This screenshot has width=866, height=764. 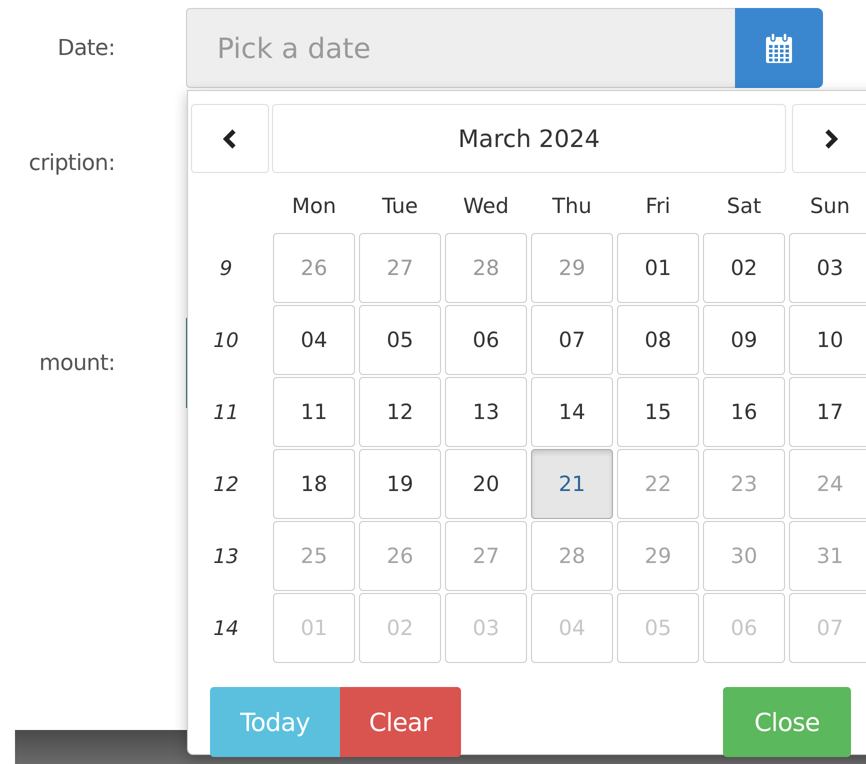 What do you see at coordinates (226, 412) in the screenshot?
I see `week-number: 11` at bounding box center [226, 412].